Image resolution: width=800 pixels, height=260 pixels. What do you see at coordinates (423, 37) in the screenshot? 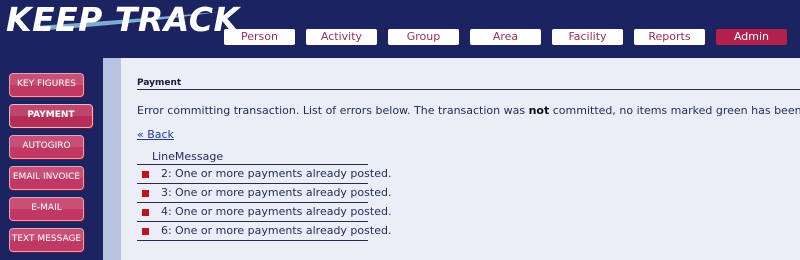
I see `tab-group: Group` at bounding box center [423, 37].